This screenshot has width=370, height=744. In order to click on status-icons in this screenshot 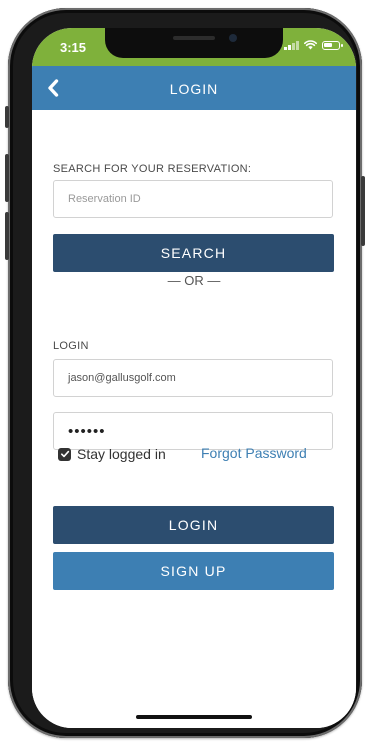, I will do `click(313, 45)`.